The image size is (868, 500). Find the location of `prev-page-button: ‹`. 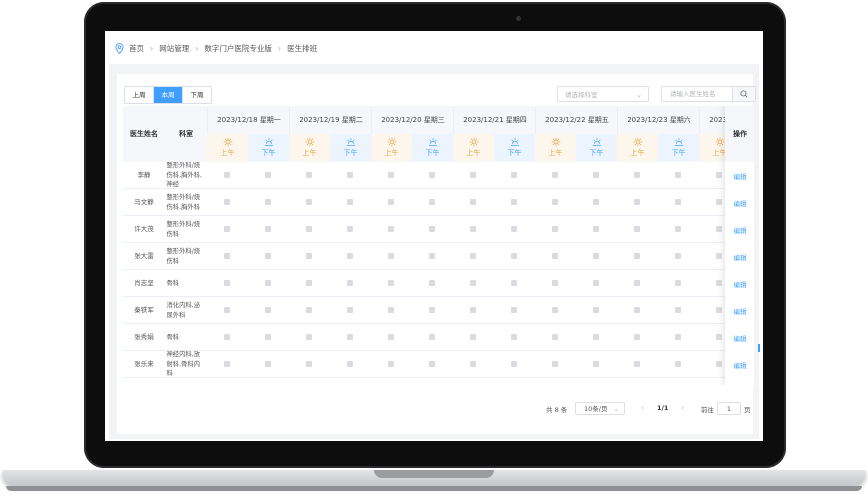

prev-page-button: ‹ is located at coordinates (642, 407).